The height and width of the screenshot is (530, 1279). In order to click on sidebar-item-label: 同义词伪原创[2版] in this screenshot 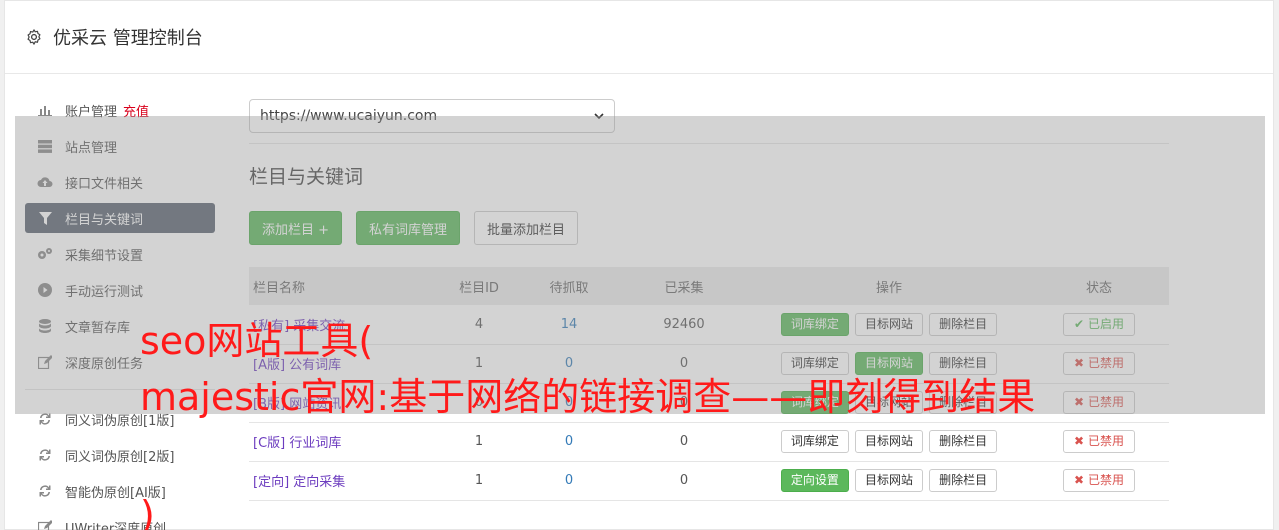, I will do `click(120, 457)`.